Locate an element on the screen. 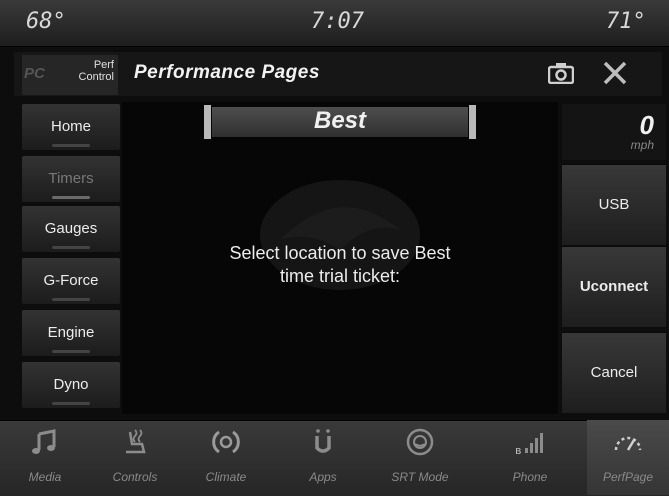 This screenshot has width=669, height=496. tab-media: Media is located at coordinates (45, 457).